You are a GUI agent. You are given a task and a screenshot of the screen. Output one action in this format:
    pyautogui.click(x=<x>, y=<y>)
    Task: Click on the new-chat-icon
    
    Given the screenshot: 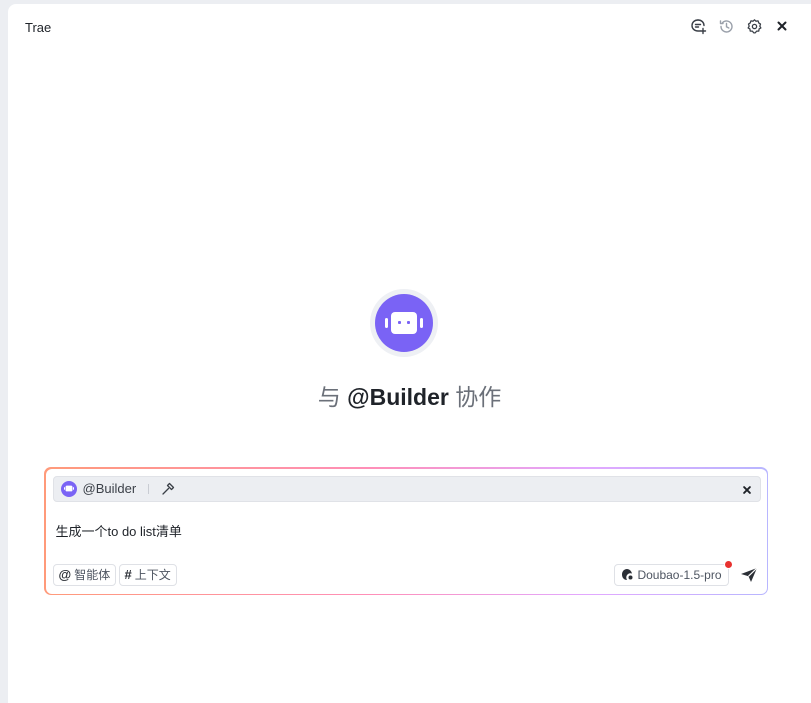 What is the action you would take?
    pyautogui.click(x=698, y=26)
    